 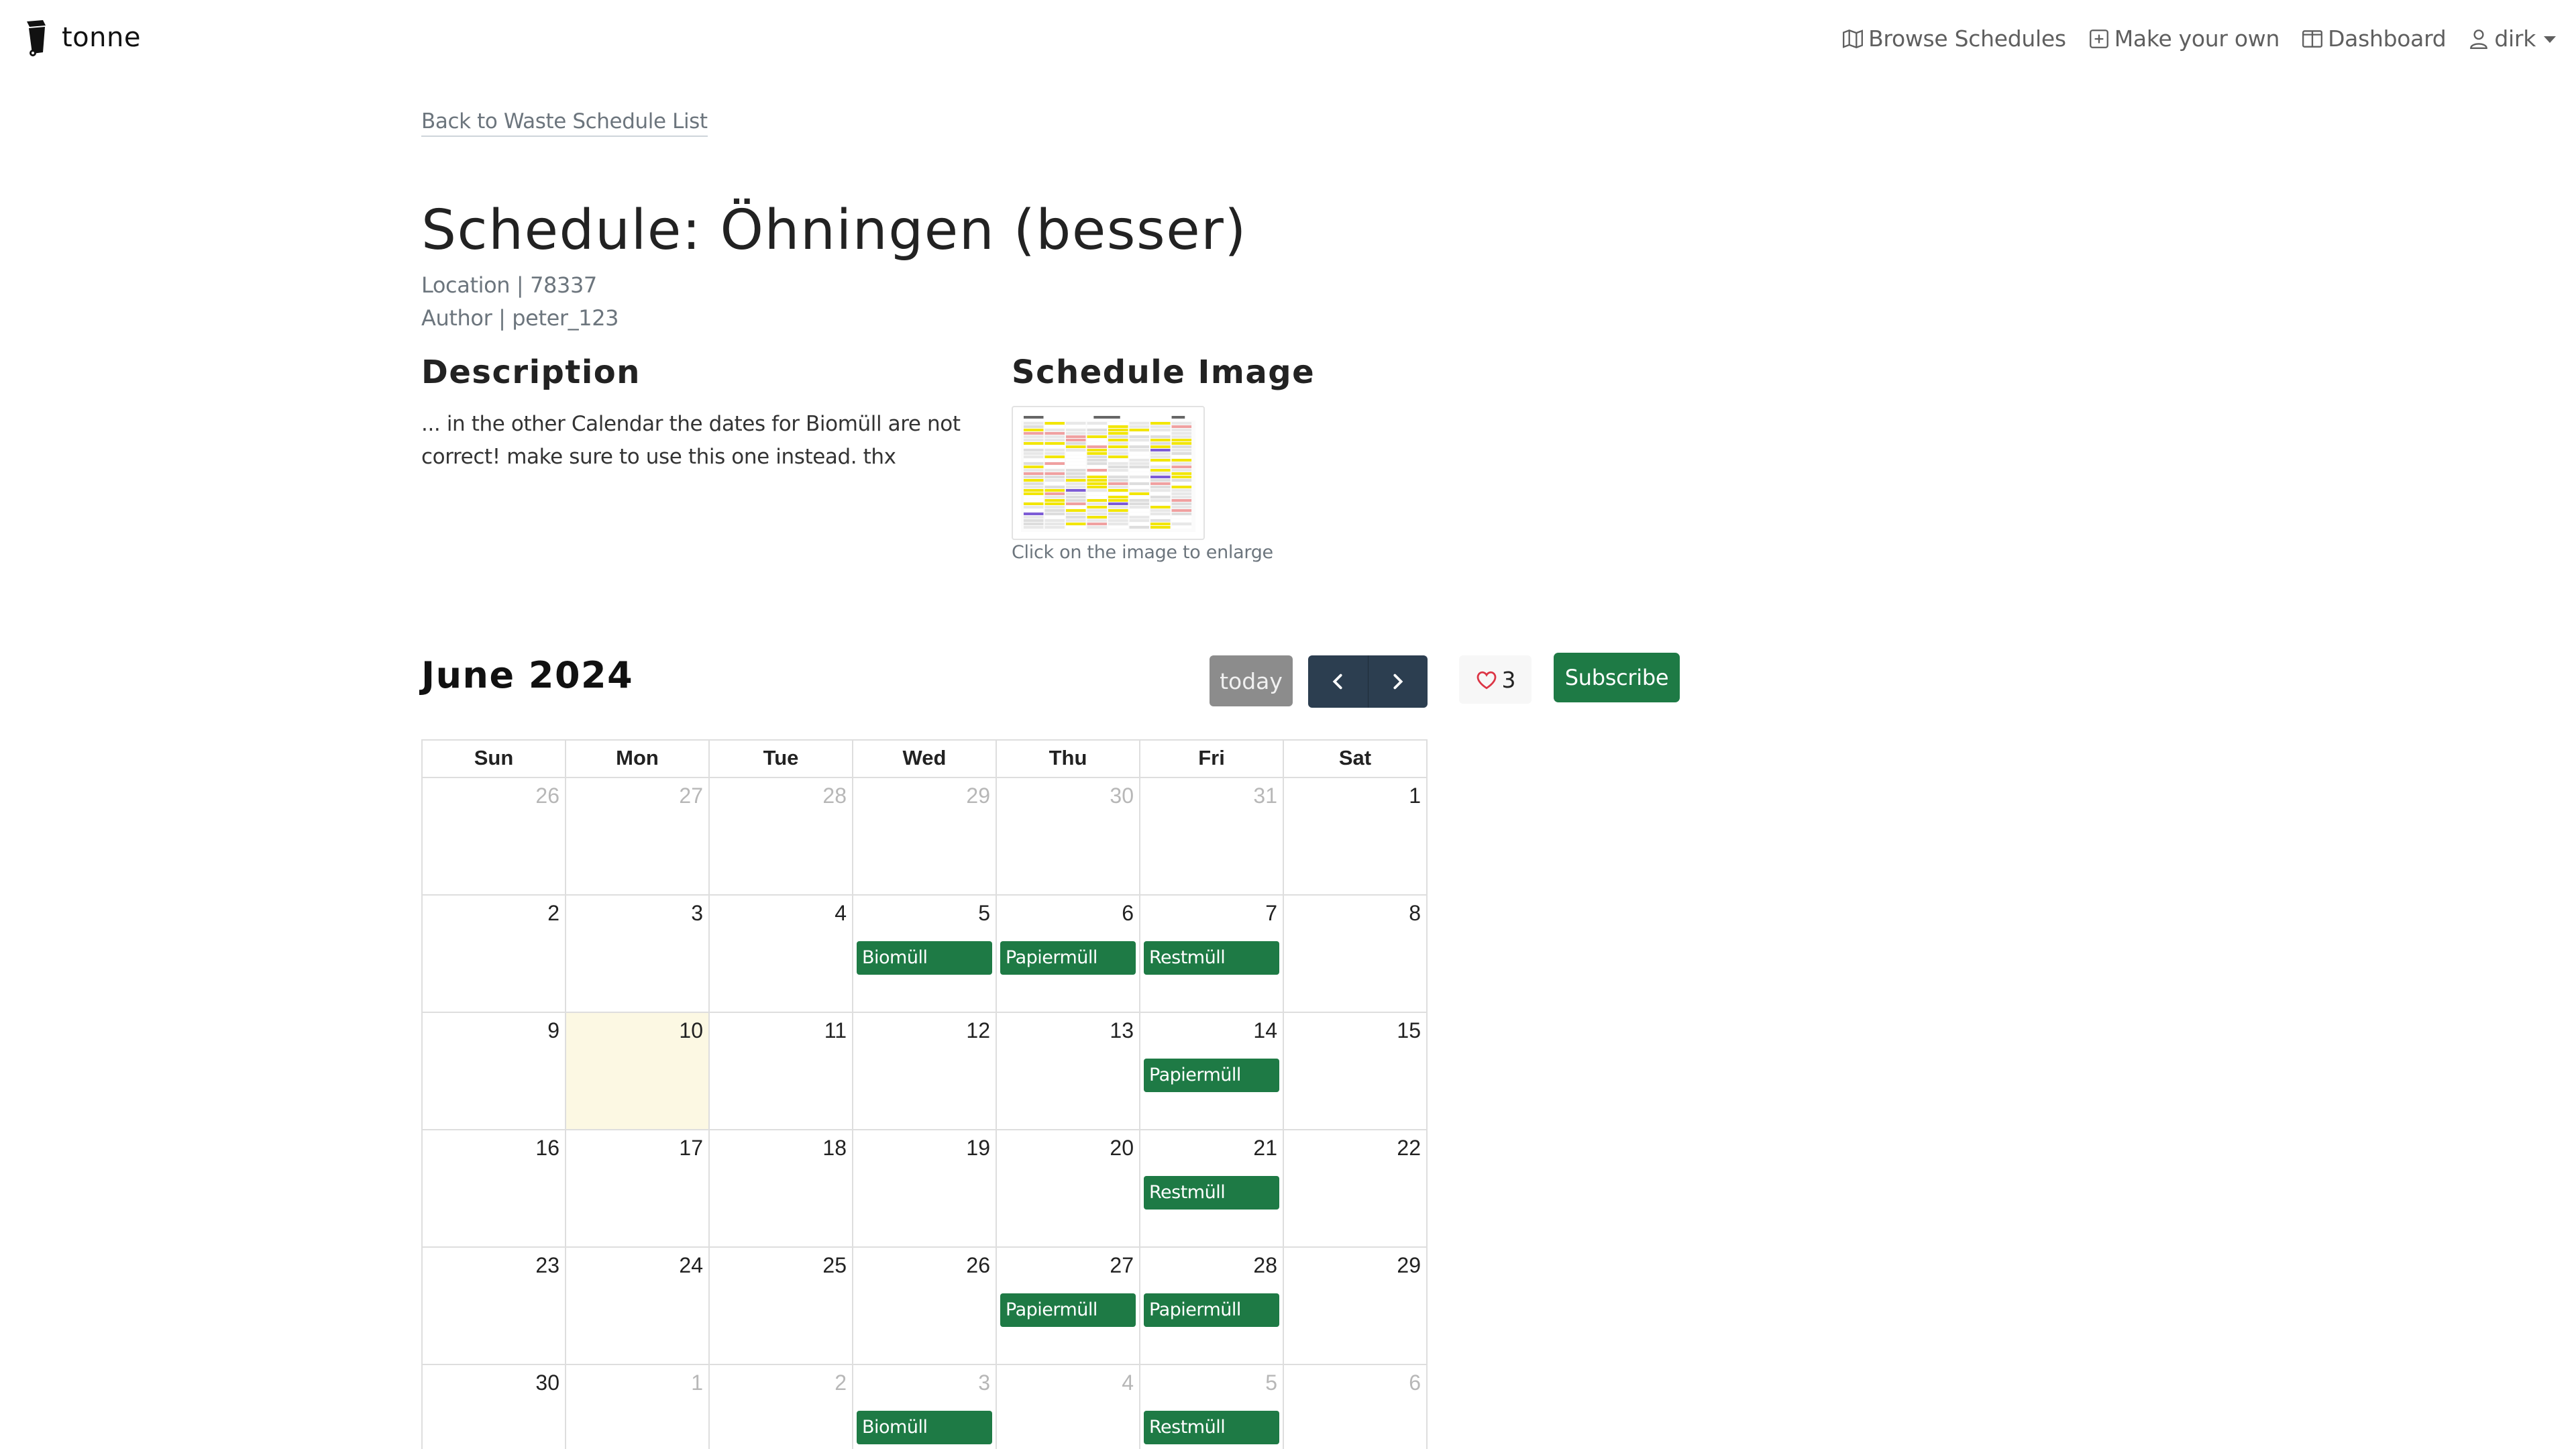 I want to click on calendar-day-cell: 28, so click(x=781, y=837).